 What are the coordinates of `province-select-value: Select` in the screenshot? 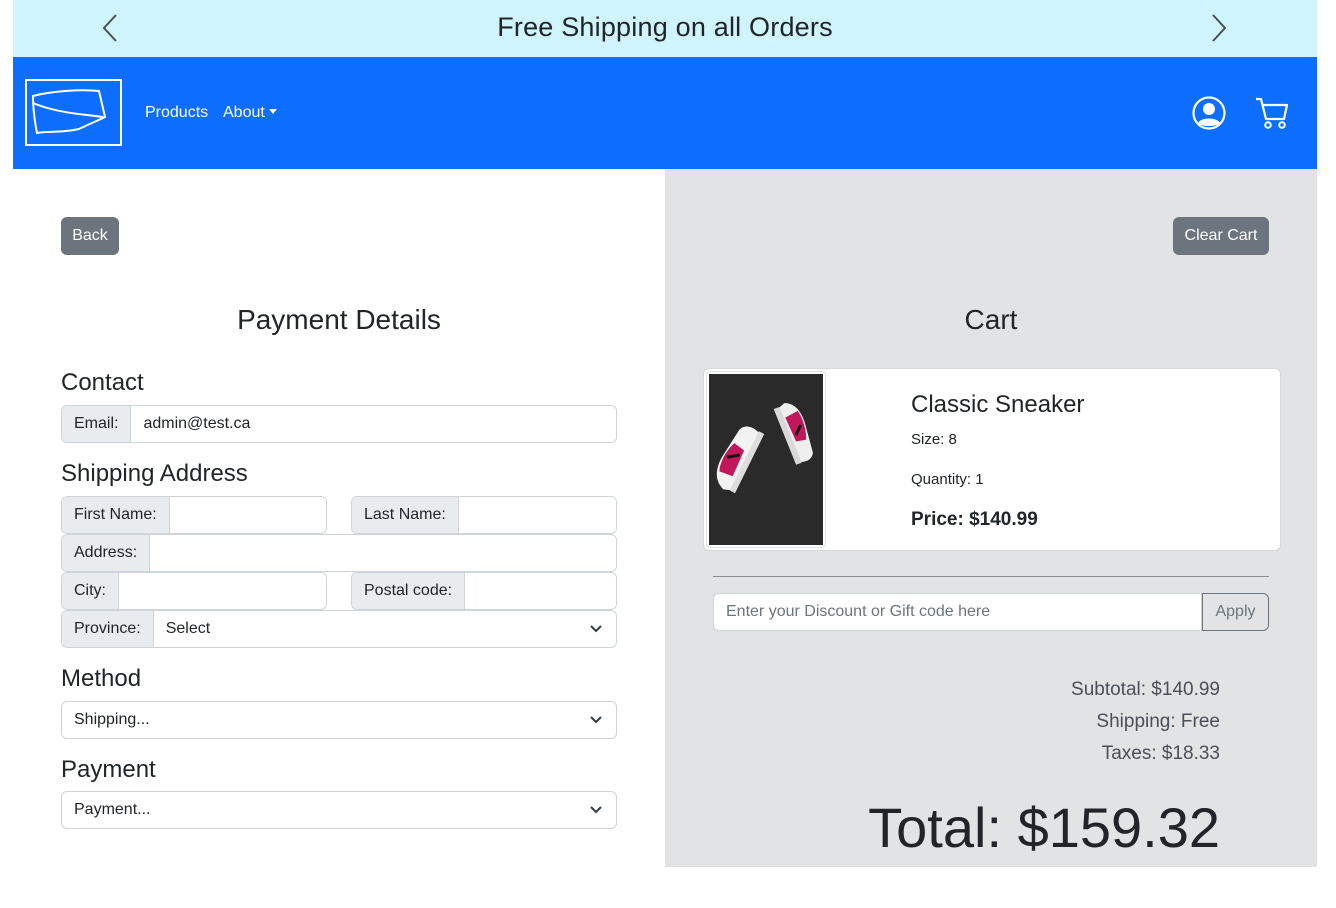 It's located at (188, 628).